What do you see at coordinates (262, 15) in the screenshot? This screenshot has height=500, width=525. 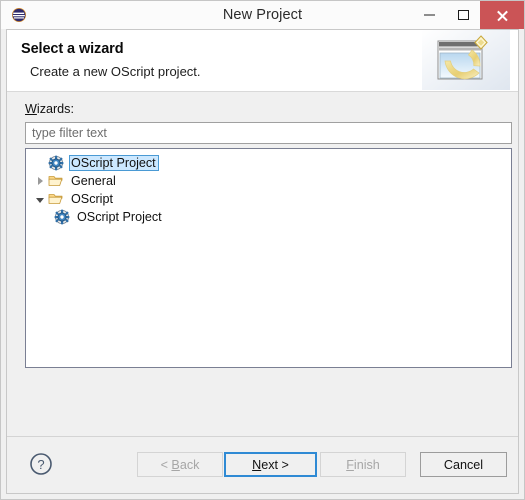 I see `title-bar: New Project` at bounding box center [262, 15].